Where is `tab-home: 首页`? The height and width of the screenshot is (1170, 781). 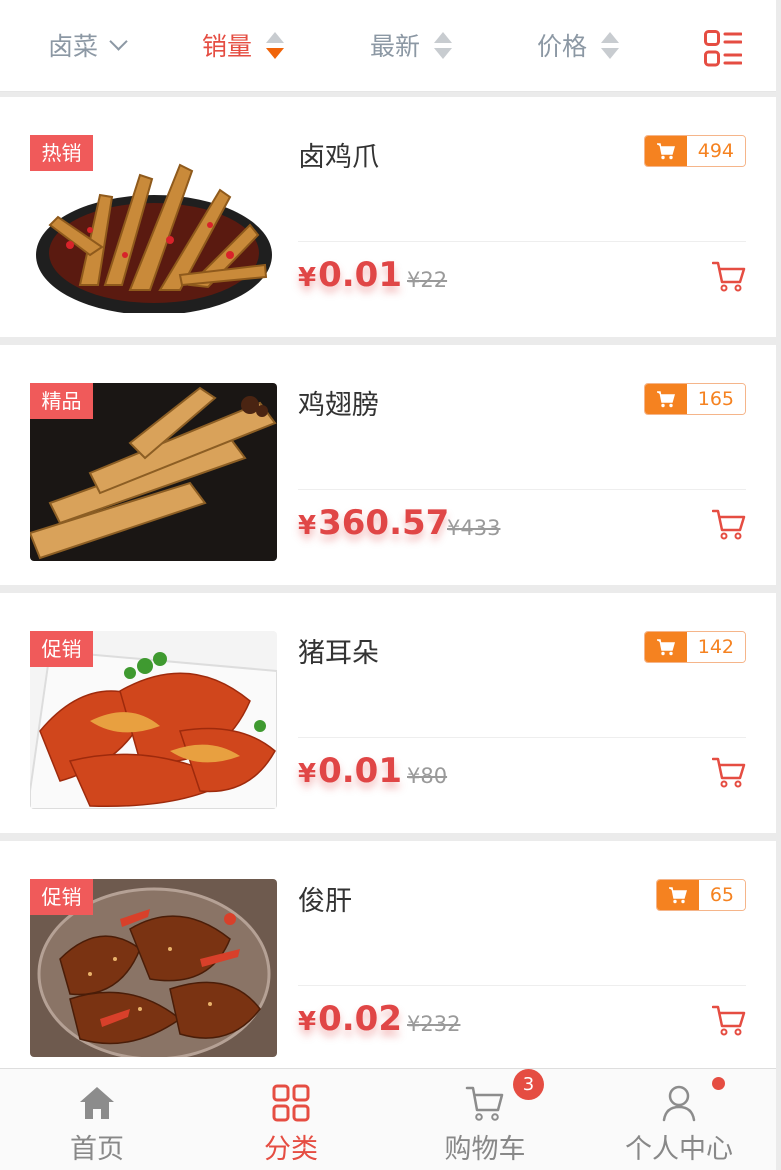 tab-home: 首页 is located at coordinates (97, 1119).